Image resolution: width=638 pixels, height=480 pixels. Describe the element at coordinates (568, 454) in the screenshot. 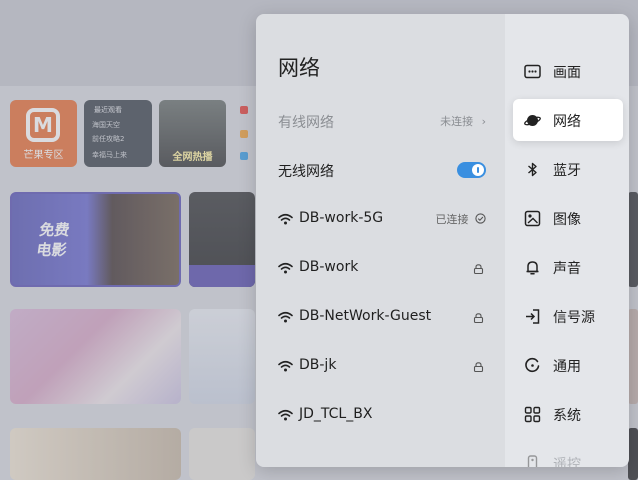

I see `sidebar-item-remote: 遥控` at that location.